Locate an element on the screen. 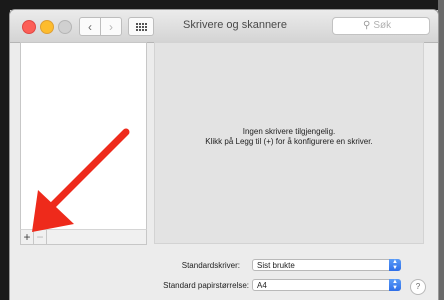 This screenshot has width=444, height=300. default-printer-label: Standardskriver: is located at coordinates (210, 265).